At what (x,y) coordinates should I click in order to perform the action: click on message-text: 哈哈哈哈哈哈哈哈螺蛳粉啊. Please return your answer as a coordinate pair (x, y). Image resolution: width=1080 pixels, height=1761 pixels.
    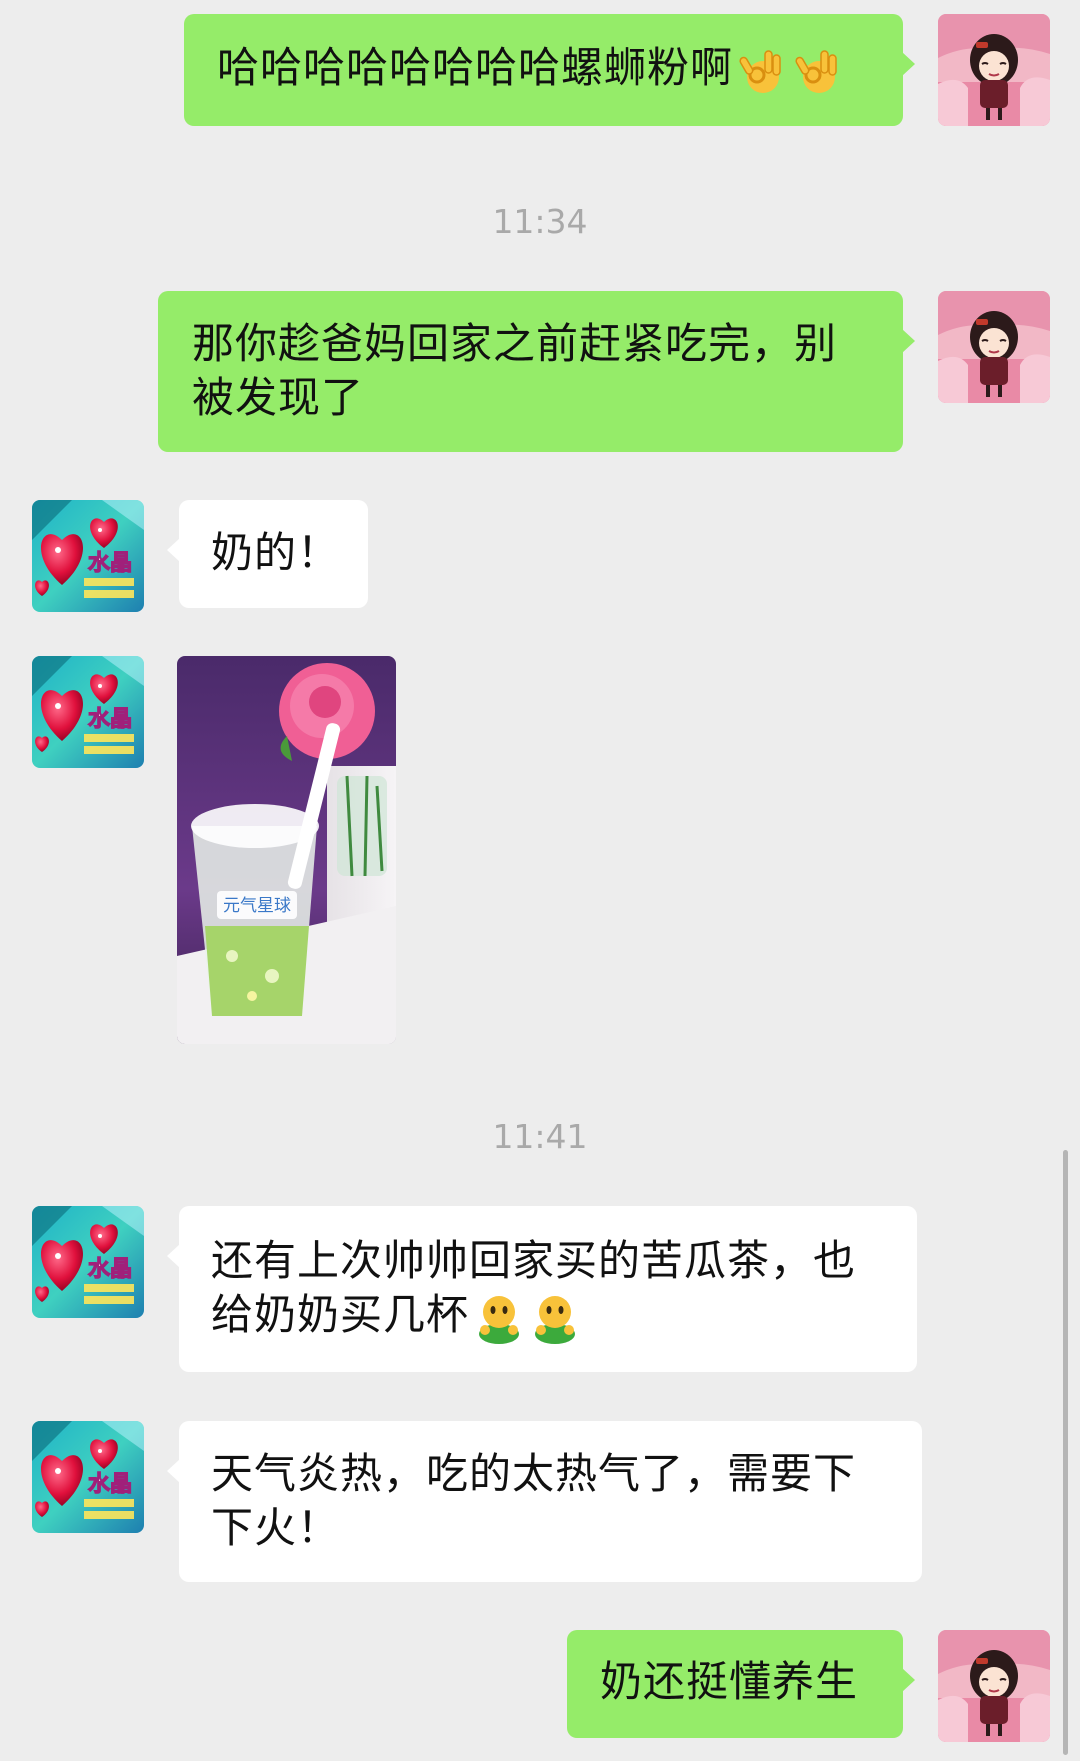
    Looking at the image, I should click on (475, 67).